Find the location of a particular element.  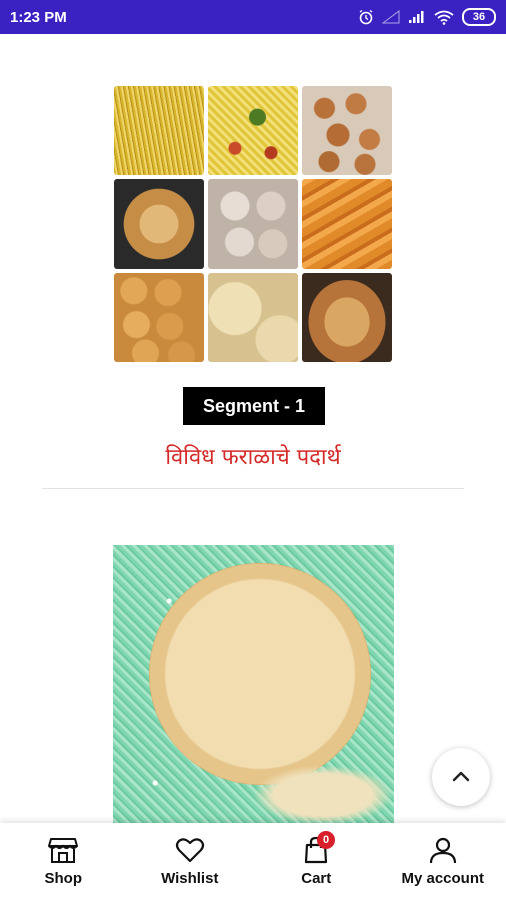

scroll-to-top-button is located at coordinates (461, 777).